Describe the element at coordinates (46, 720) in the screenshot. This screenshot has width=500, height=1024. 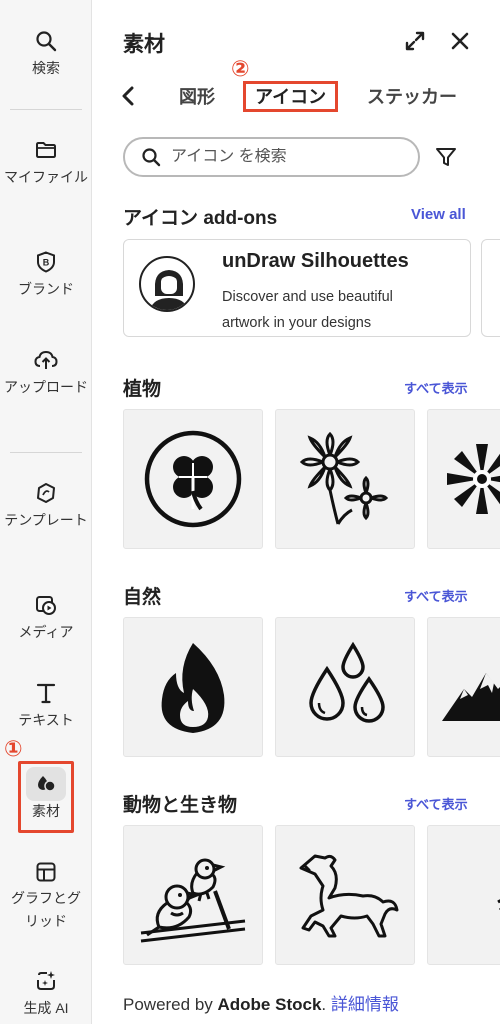
I see `rail-item-label: テキスト` at that location.